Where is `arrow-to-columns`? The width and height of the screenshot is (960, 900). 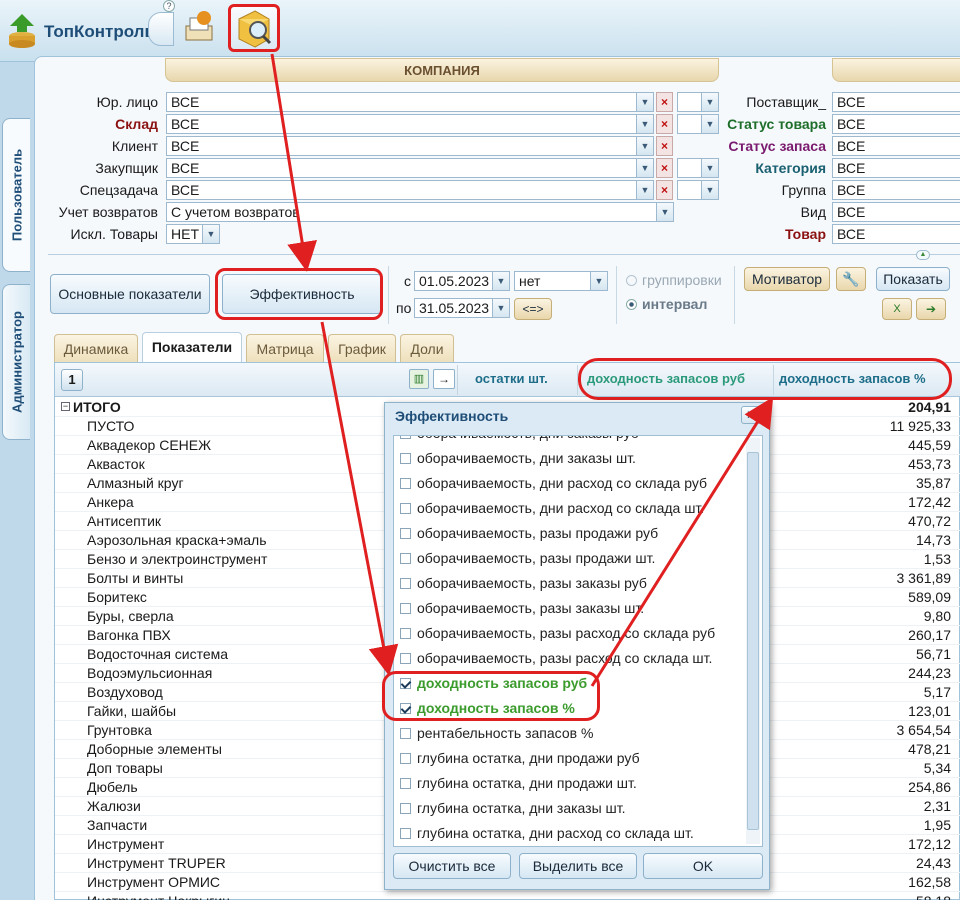 arrow-to-columns is located at coordinates (682, 541).